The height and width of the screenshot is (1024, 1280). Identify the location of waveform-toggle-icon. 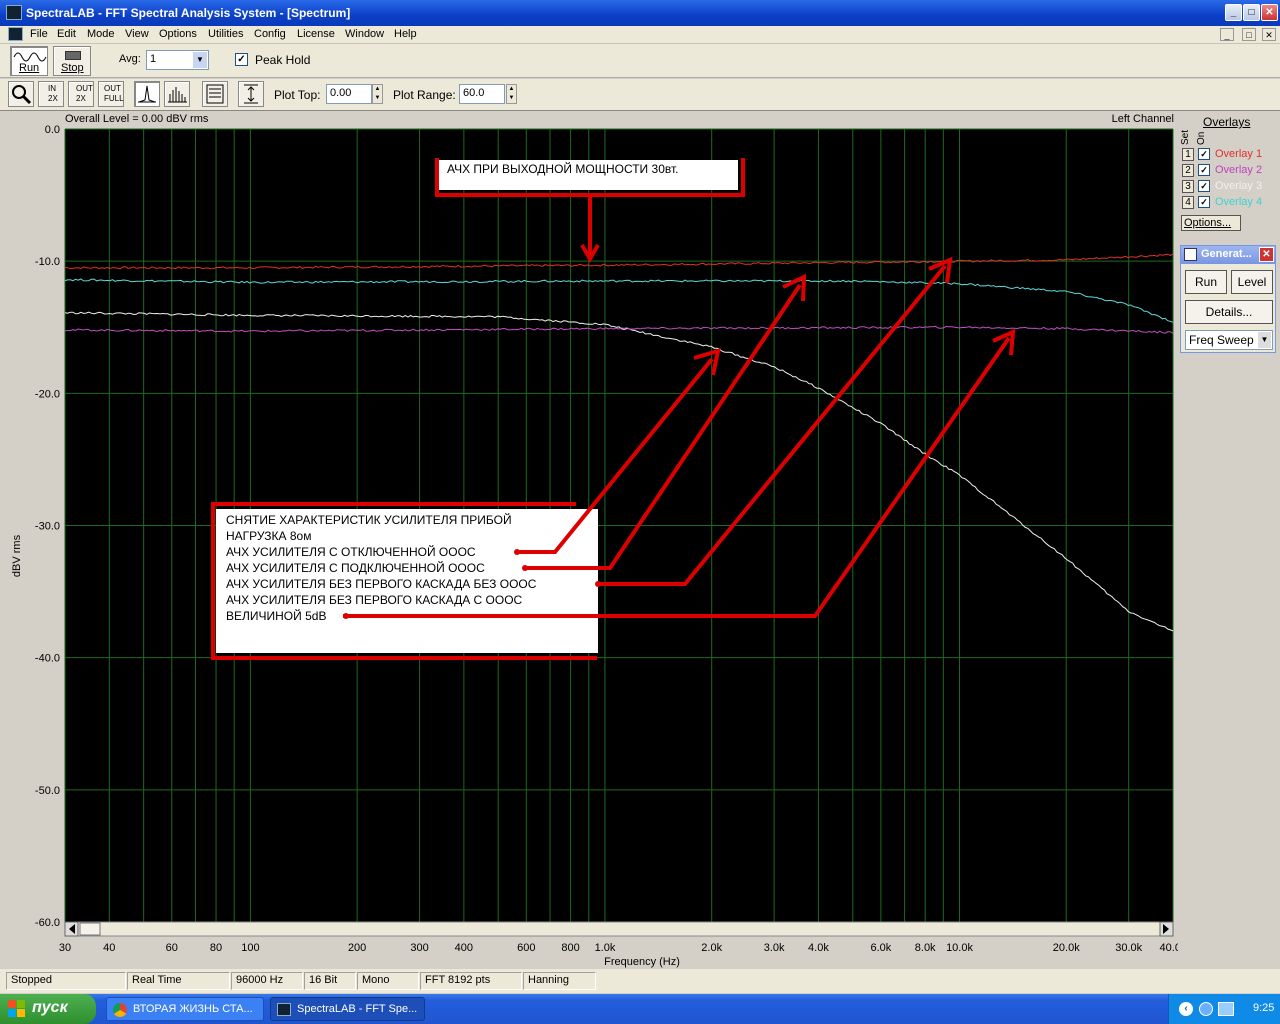
(1146, 144).